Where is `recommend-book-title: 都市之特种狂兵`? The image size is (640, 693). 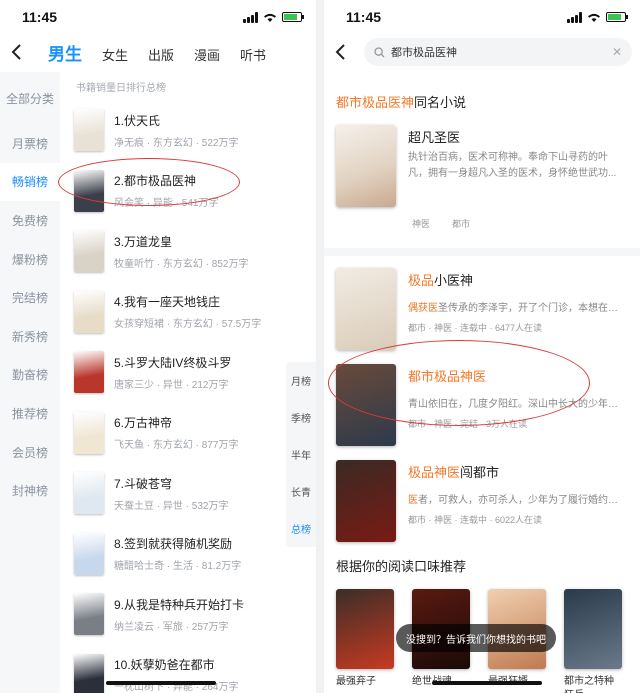
recommend-book-title: 都市之特种狂兵 is located at coordinates (589, 684).